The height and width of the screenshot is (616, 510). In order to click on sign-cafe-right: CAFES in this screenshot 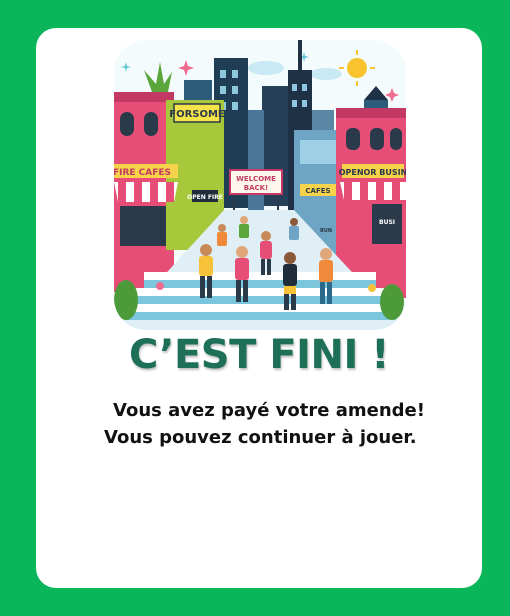, I will do `click(317, 191)`.